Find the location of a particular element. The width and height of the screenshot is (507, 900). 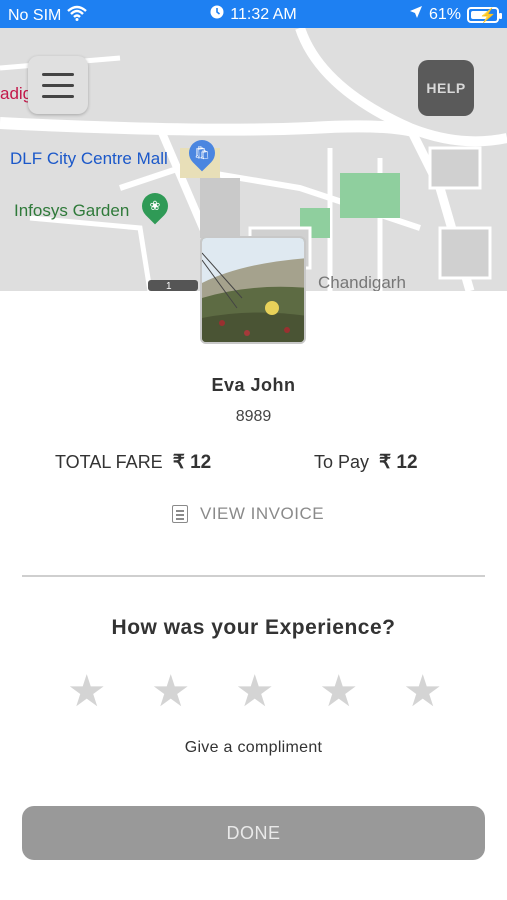

star-3-icon: ★ is located at coordinates (254, 692).